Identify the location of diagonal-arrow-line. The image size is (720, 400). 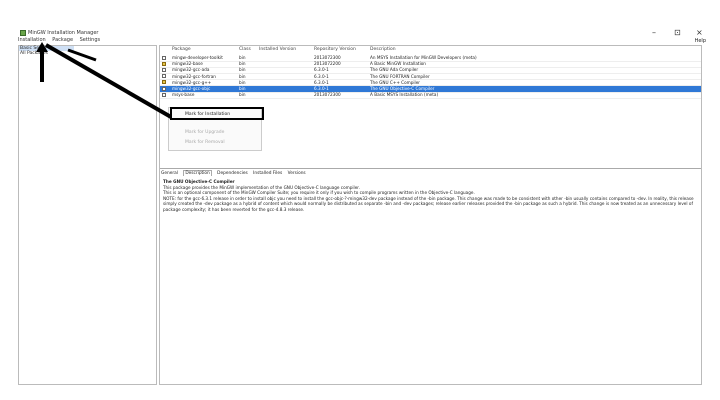
(108, 81).